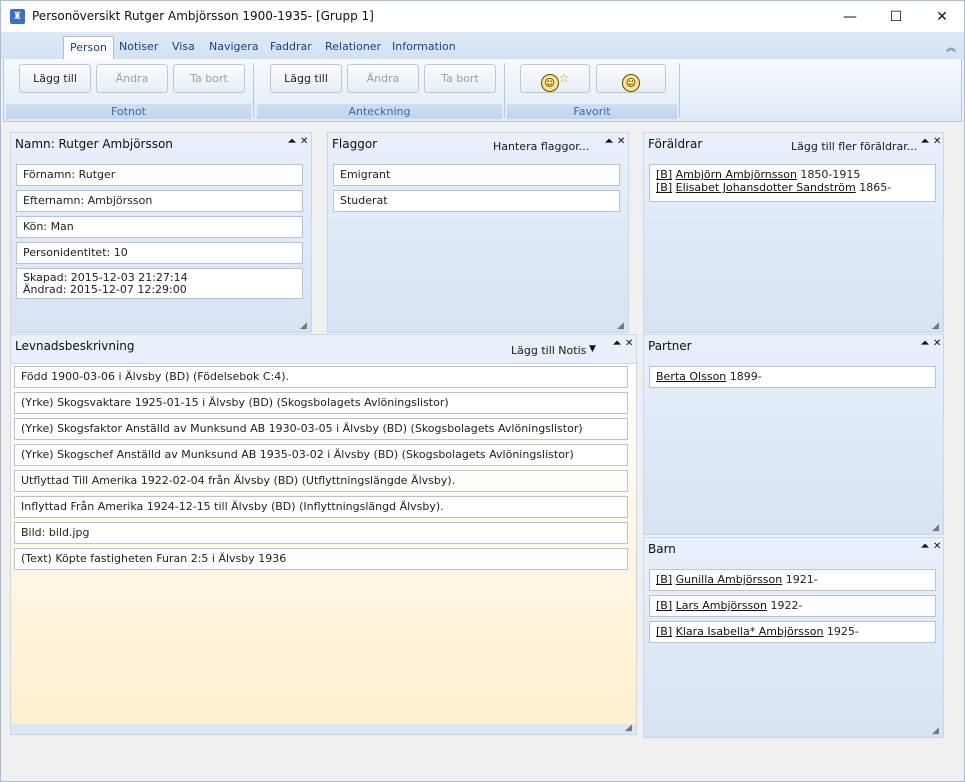  Describe the element at coordinates (830, 174) in the screenshot. I see `years: 1850-1915` at that location.